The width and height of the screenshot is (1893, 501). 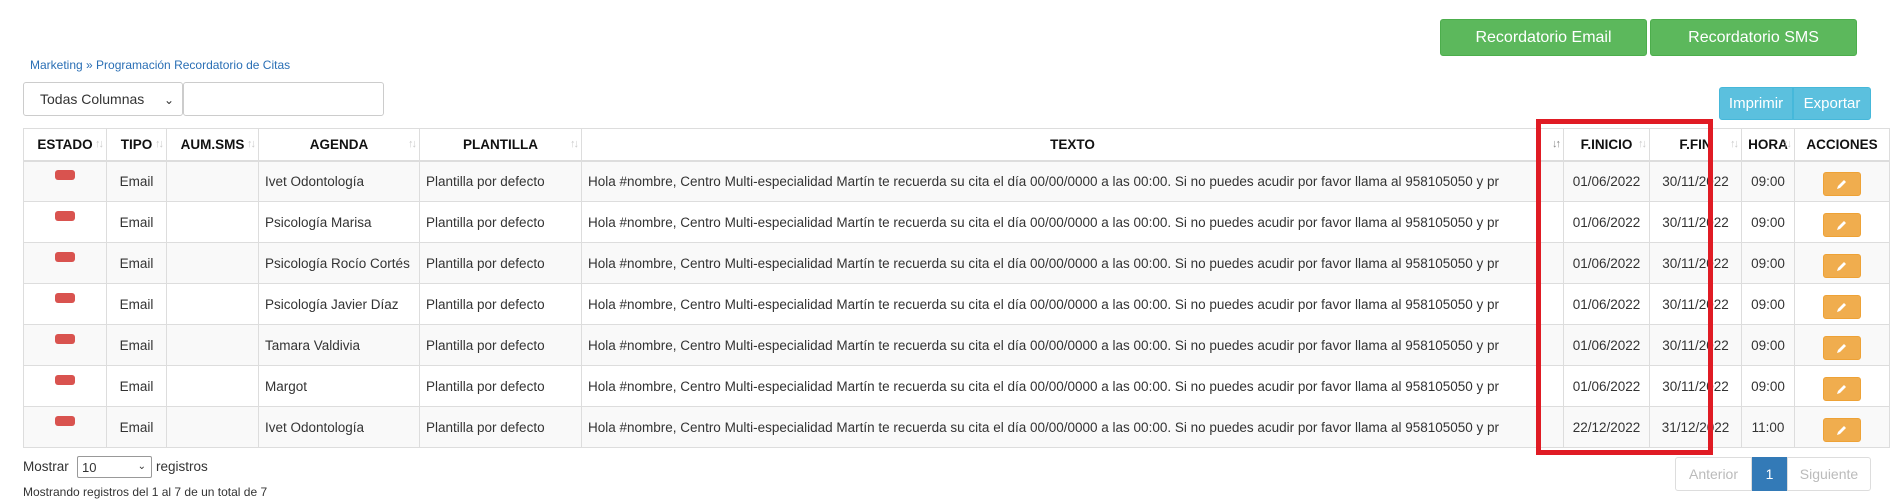 What do you see at coordinates (114, 467) in the screenshot?
I see `page-length-select: 10 ⌄` at bounding box center [114, 467].